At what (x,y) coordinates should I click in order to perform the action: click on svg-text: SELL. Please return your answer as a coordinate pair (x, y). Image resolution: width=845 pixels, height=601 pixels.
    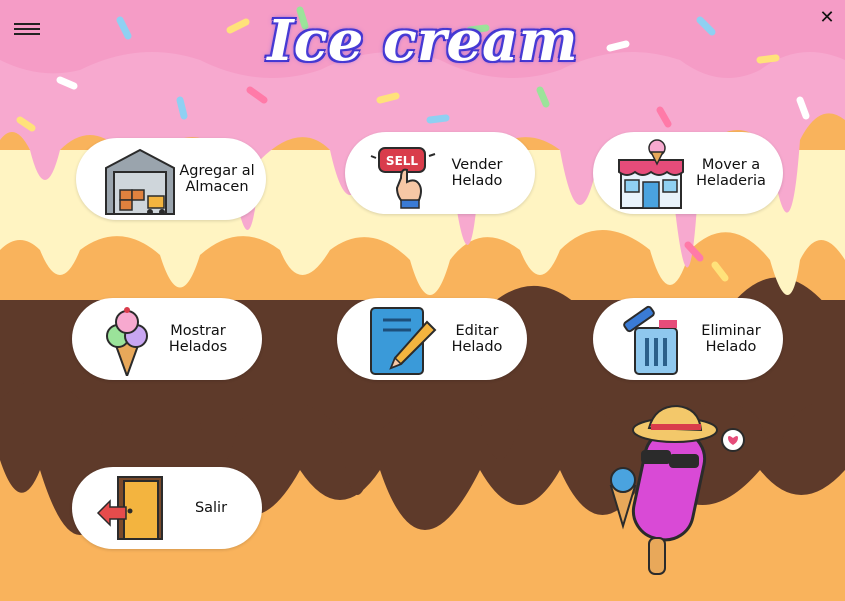
    Looking at the image, I should click on (402, 161).